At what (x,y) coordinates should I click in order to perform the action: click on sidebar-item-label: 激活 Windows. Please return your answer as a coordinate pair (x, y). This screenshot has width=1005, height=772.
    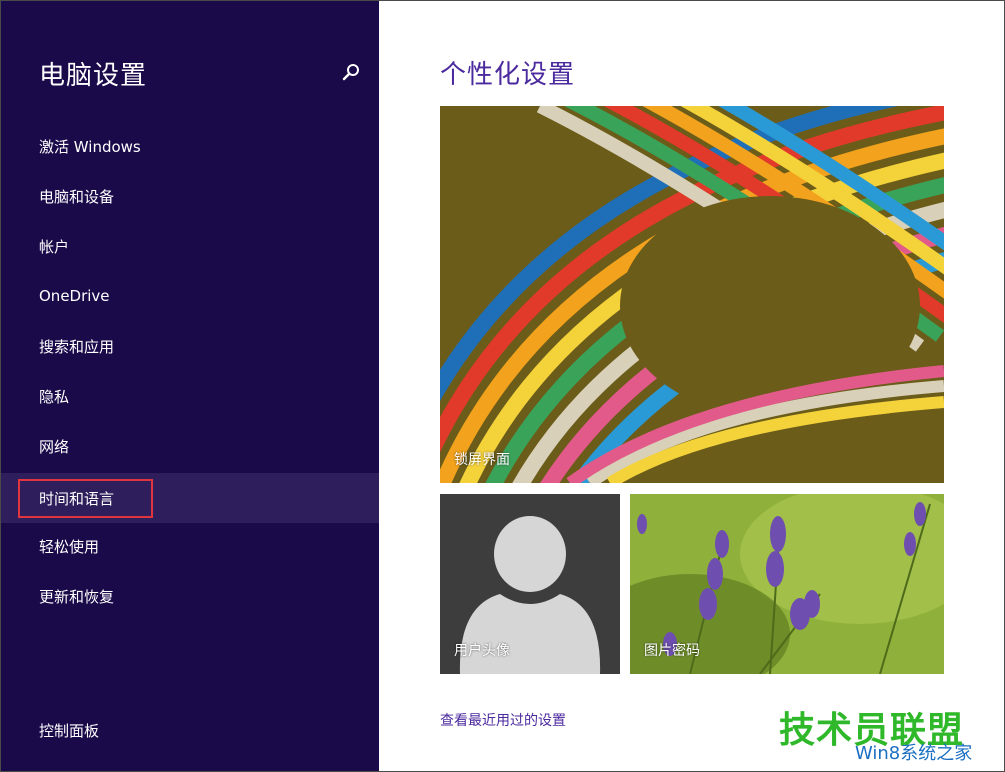
    Looking at the image, I should click on (90, 146).